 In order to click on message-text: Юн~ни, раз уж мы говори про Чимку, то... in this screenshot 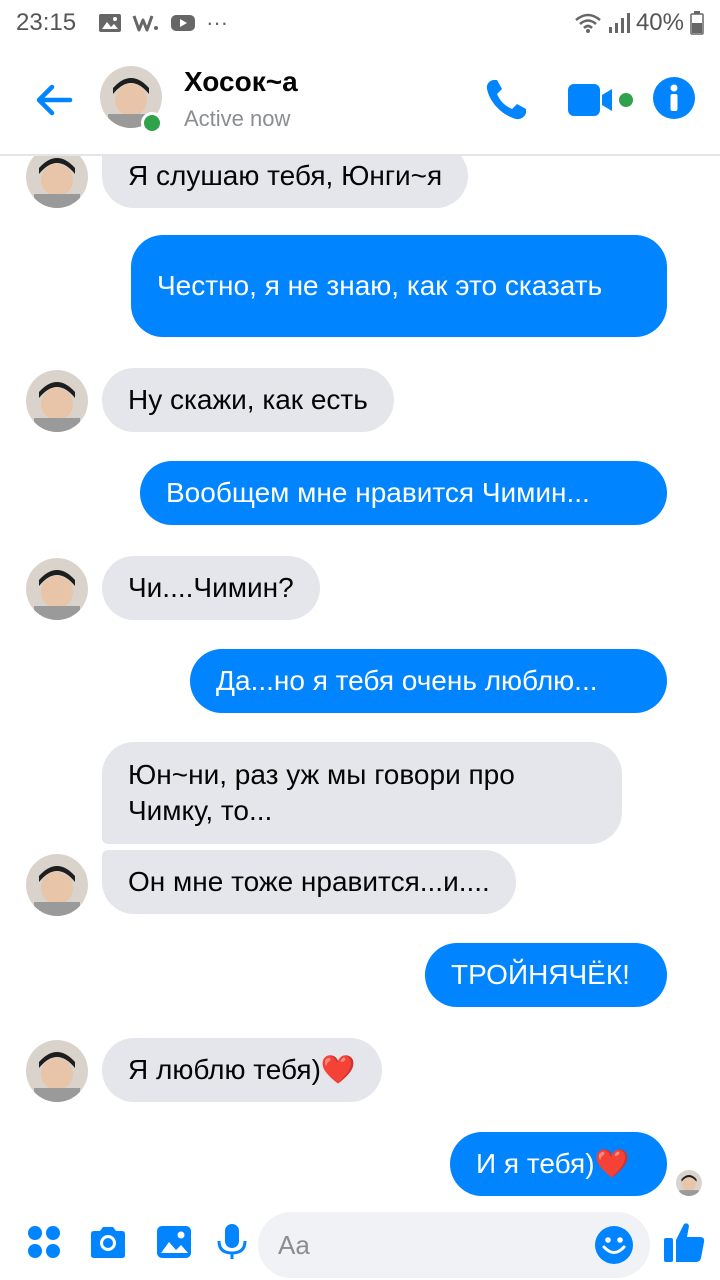, I will do `click(321, 792)`.